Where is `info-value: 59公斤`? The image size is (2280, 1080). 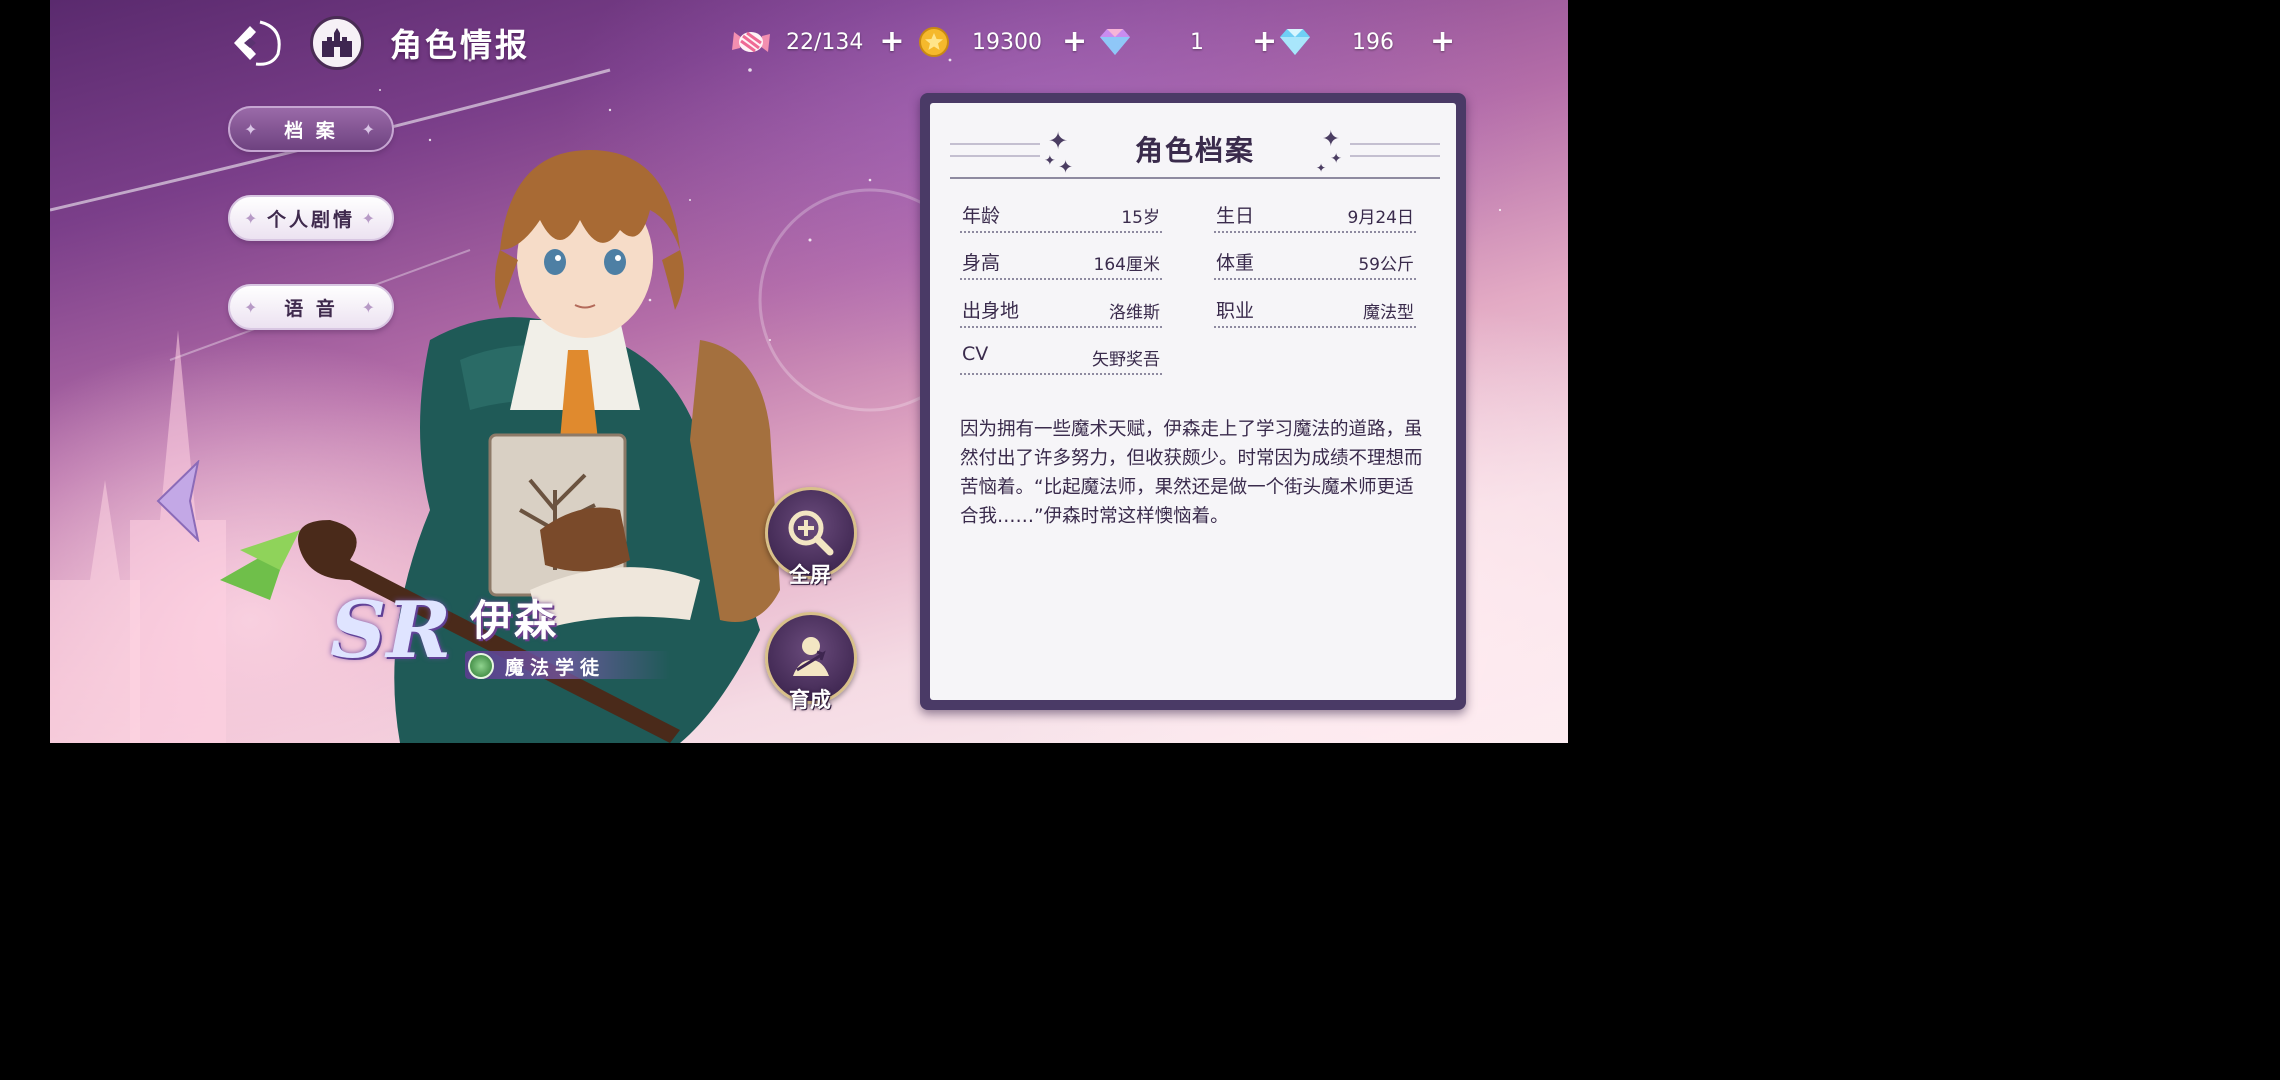
info-value: 59公斤 is located at coordinates (1386, 265).